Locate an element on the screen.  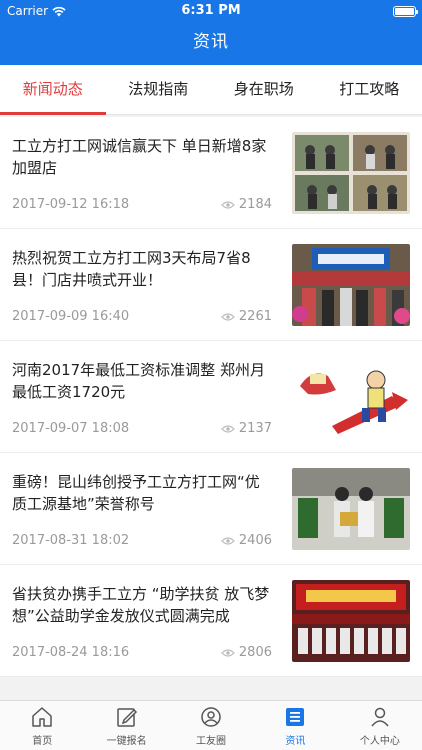
view-count: 2261 is located at coordinates (246, 316).